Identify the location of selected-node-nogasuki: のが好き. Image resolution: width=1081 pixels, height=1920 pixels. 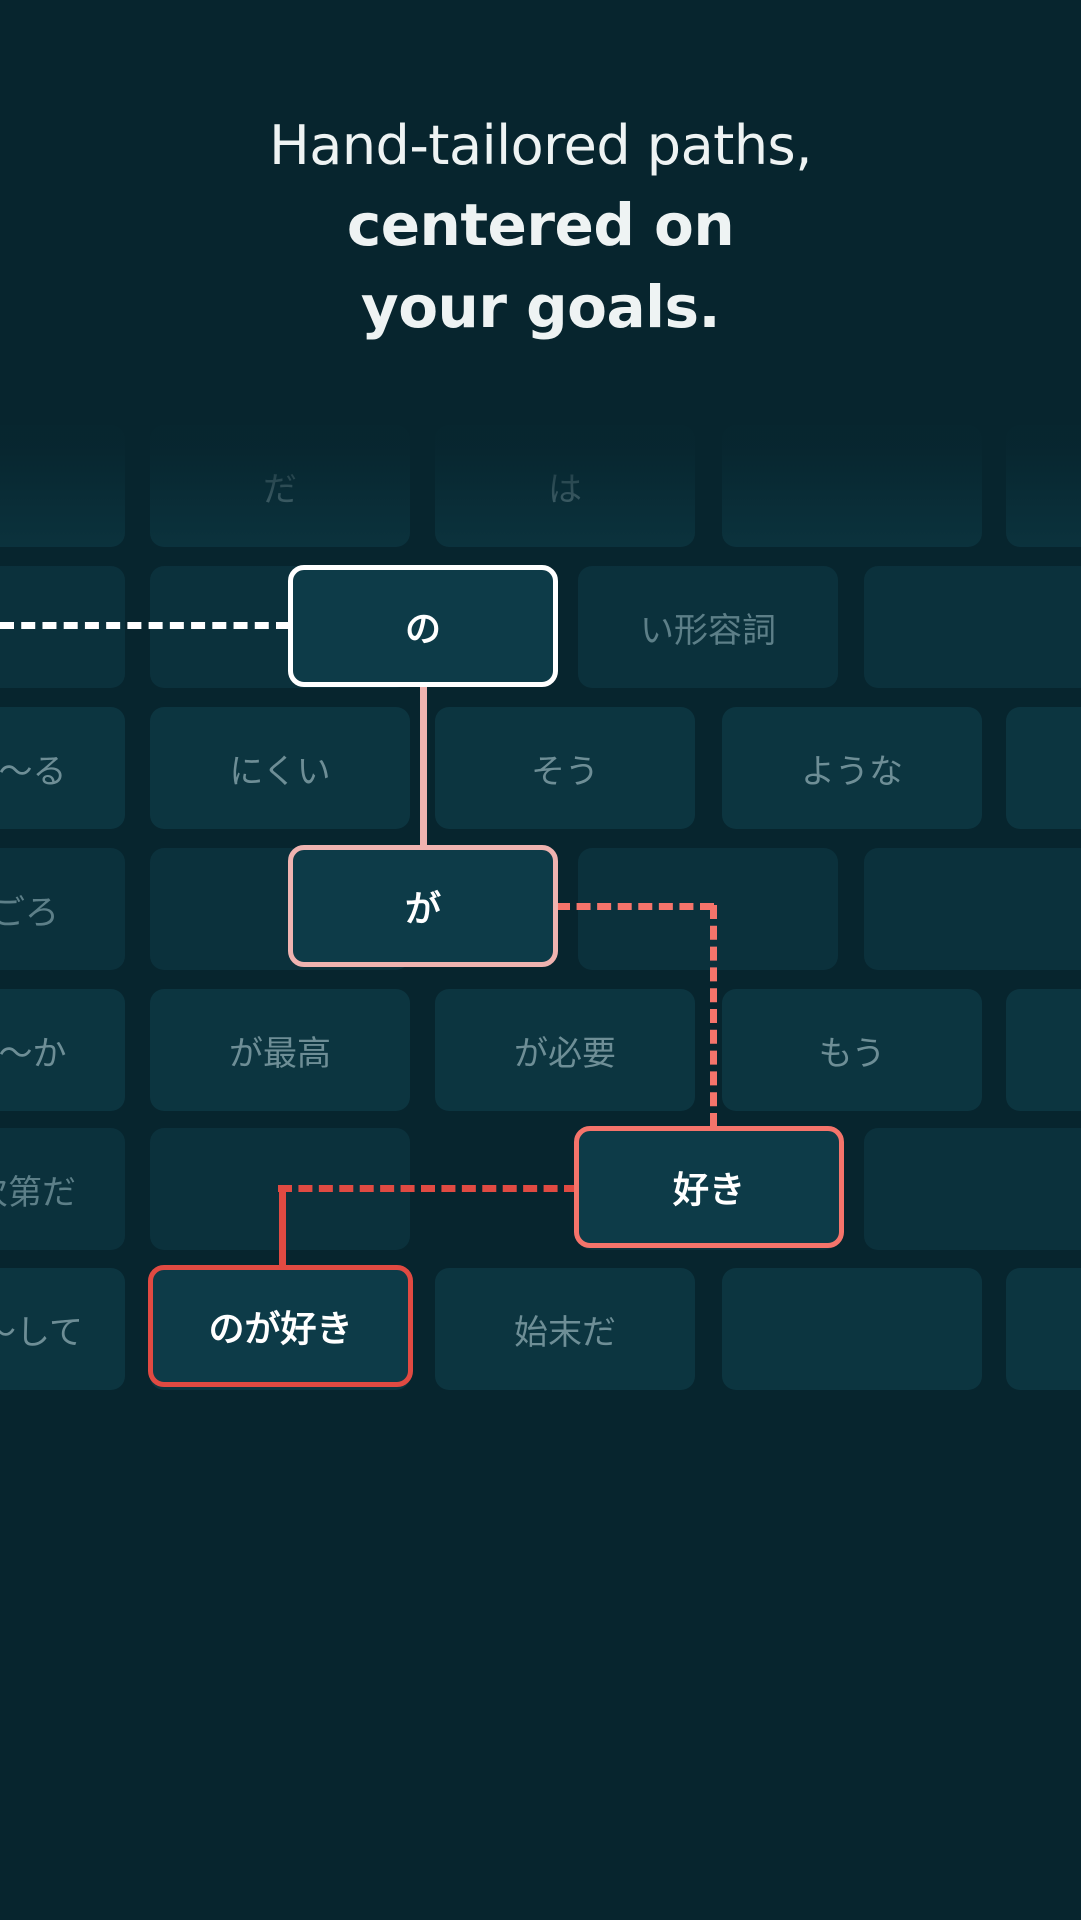
(280, 1326).